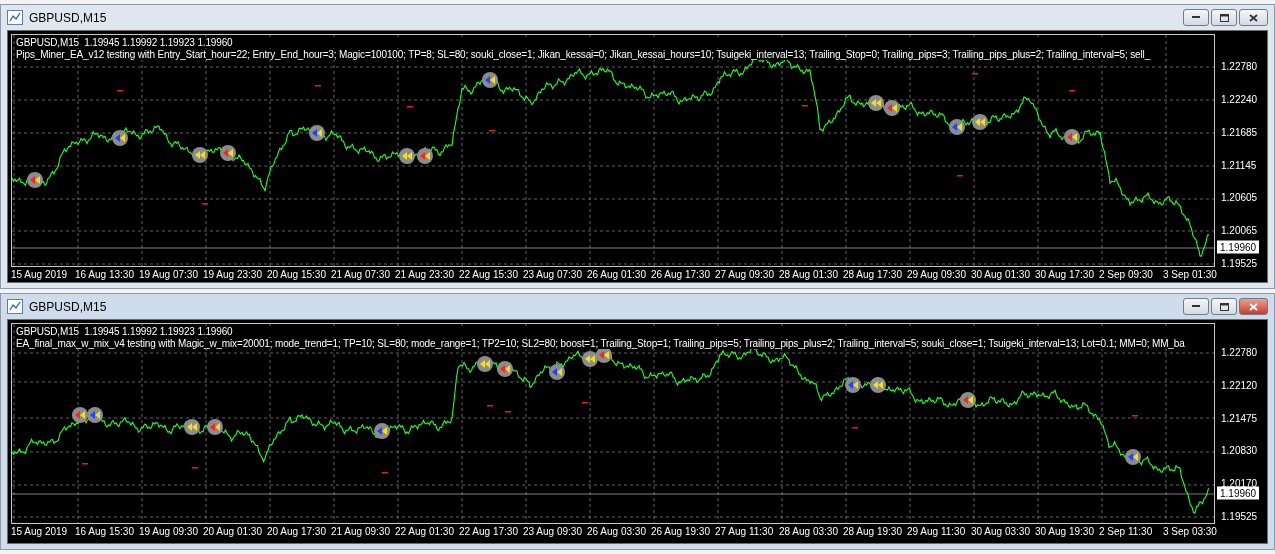 This screenshot has width=1275, height=554. What do you see at coordinates (1239, 450) in the screenshot?
I see `price-label: 1.20830` at bounding box center [1239, 450].